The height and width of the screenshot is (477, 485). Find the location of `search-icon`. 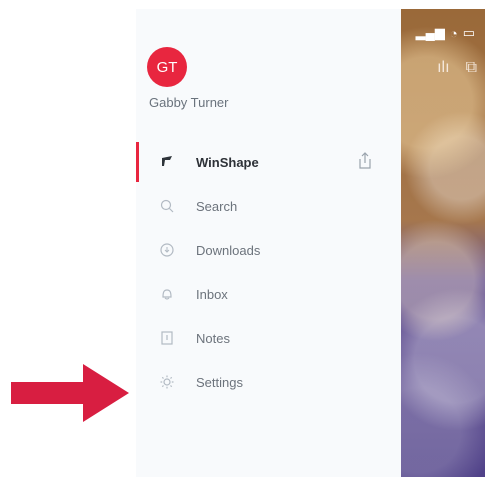

search-icon is located at coordinates (167, 206).